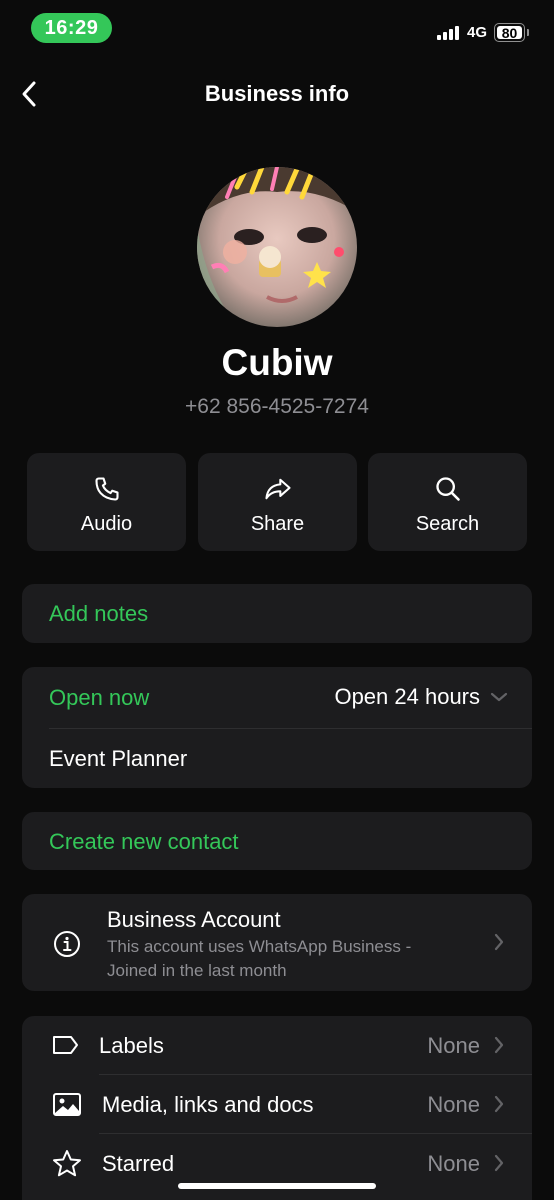  I want to click on divider, so click(290, 728).